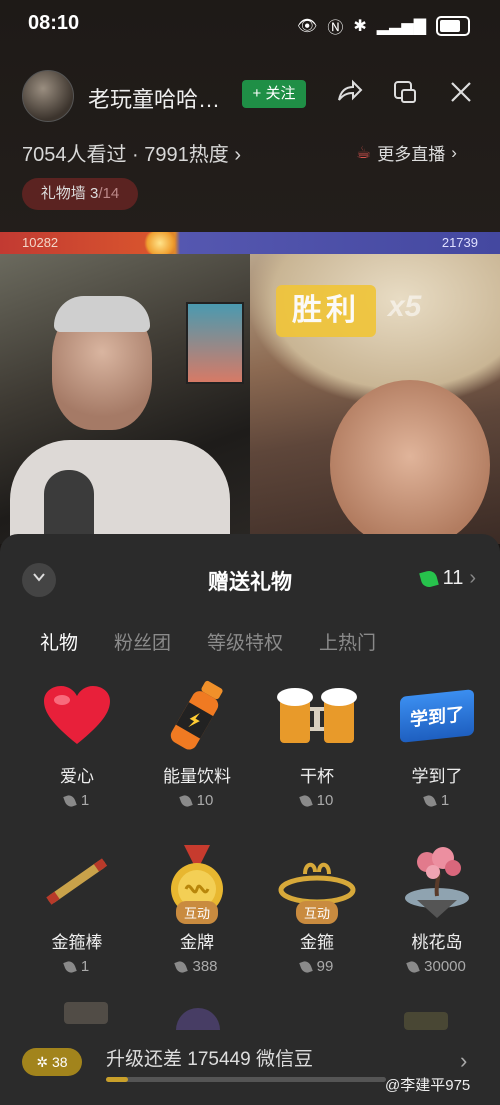 The height and width of the screenshot is (1105, 500). What do you see at coordinates (428, 1085) in the screenshot?
I see `watermark: @李建平975` at bounding box center [428, 1085].